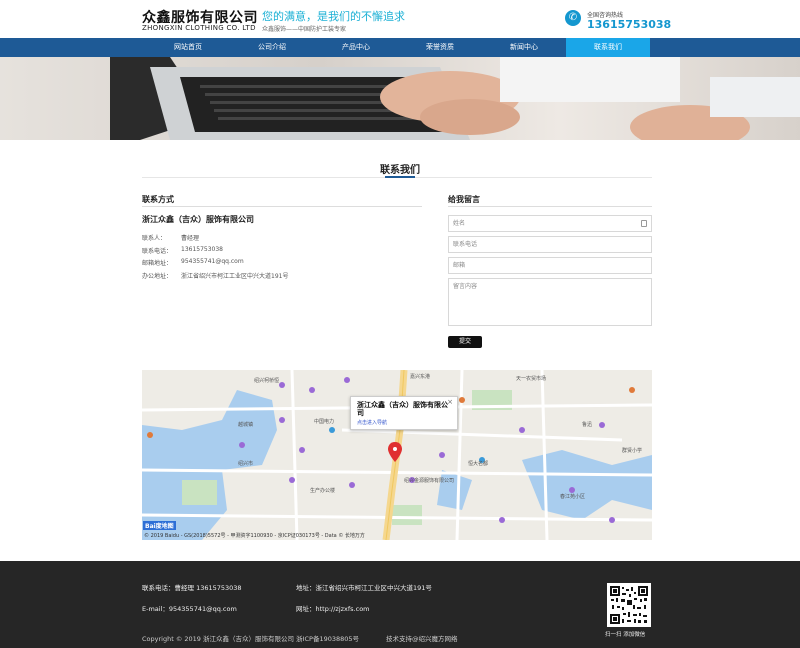  What do you see at coordinates (459, 223) in the screenshot?
I see `name-placeholder: 姓名` at bounding box center [459, 223].